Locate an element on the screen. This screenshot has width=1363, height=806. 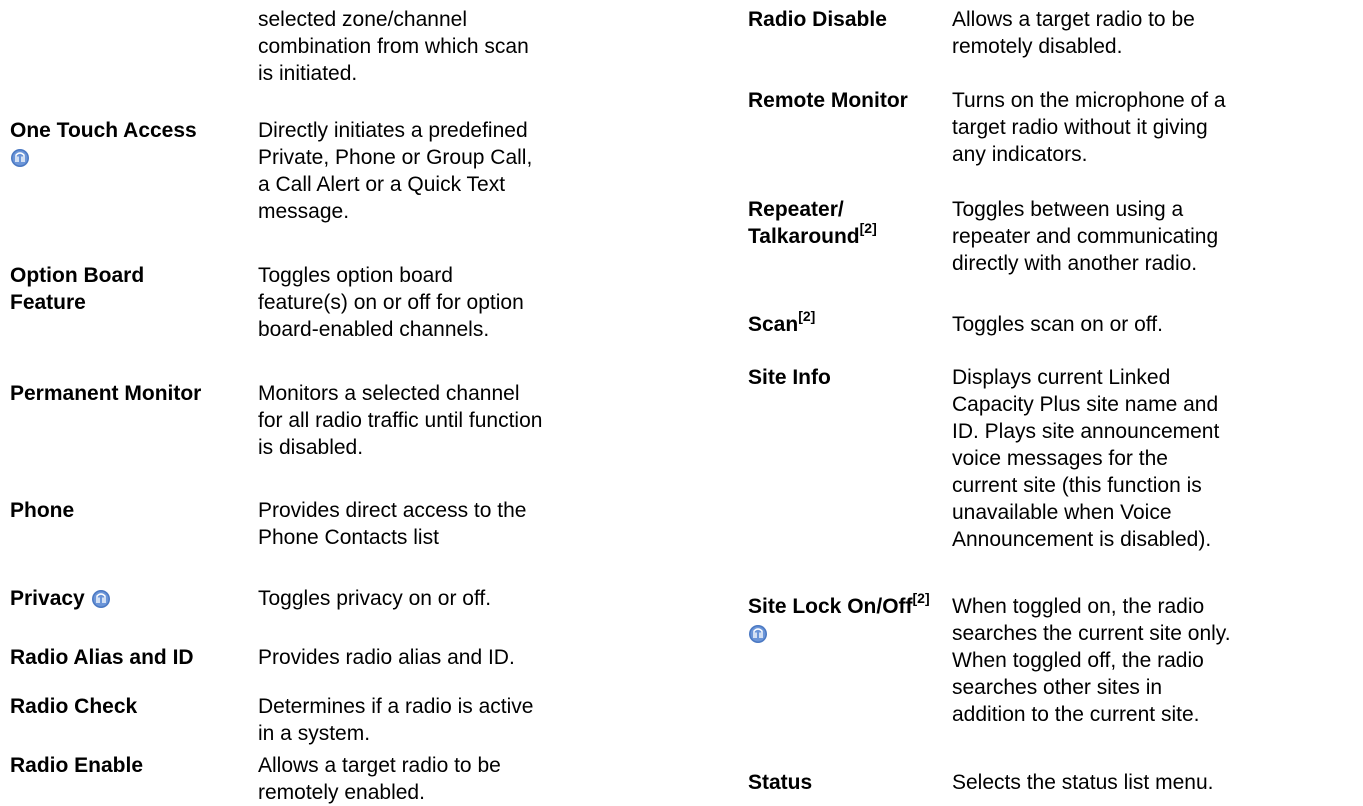
term-radio-disable: Radio Disable is located at coordinates (817, 19).